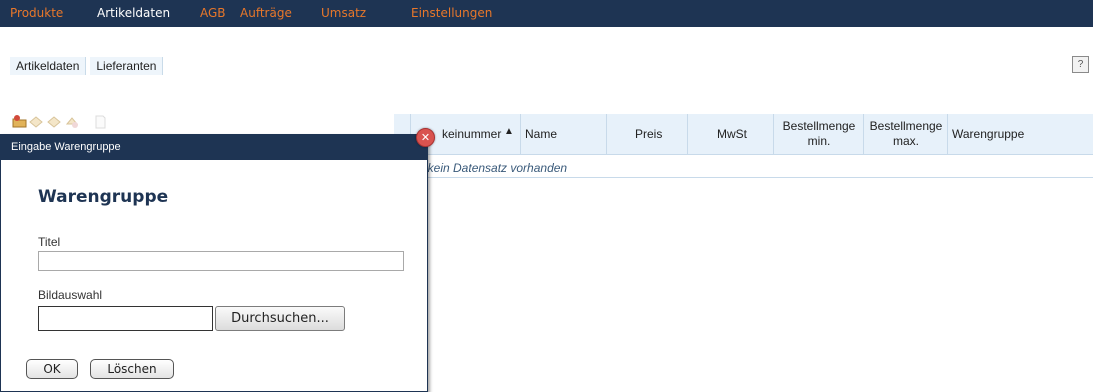 This screenshot has height=392, width=1093. Describe the element at coordinates (988, 134) in the screenshot. I see `column-label: Warengruppe` at that location.